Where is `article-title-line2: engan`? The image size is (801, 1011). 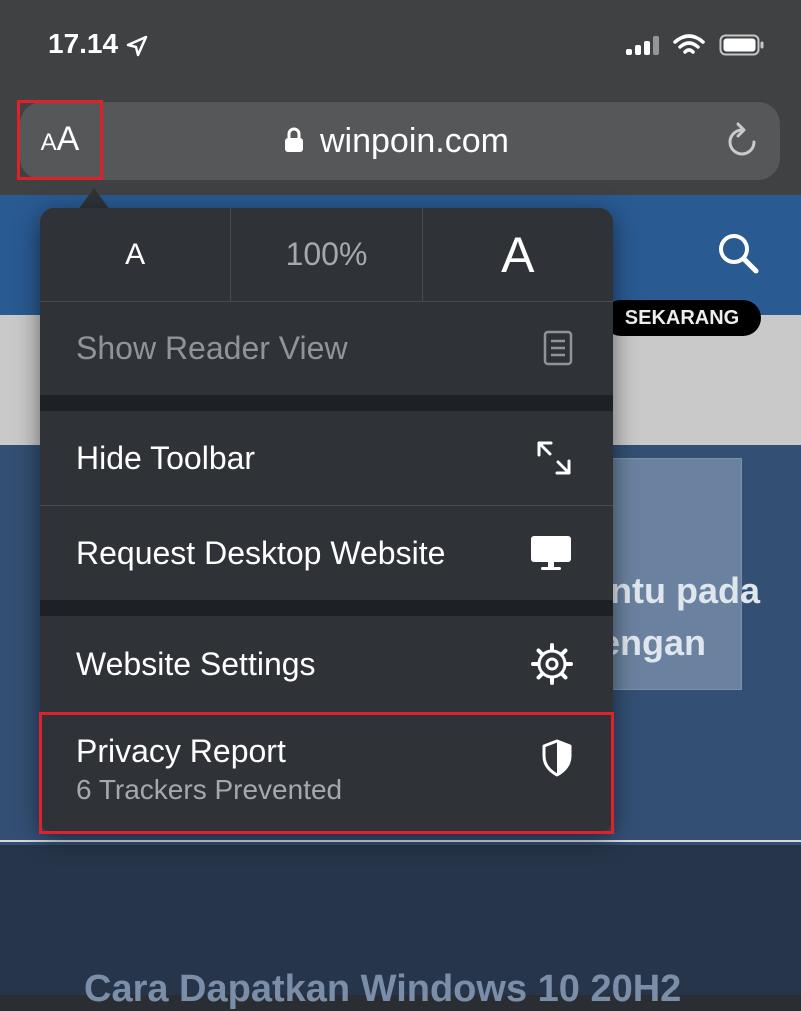 article-title-line2: engan is located at coordinates (653, 642).